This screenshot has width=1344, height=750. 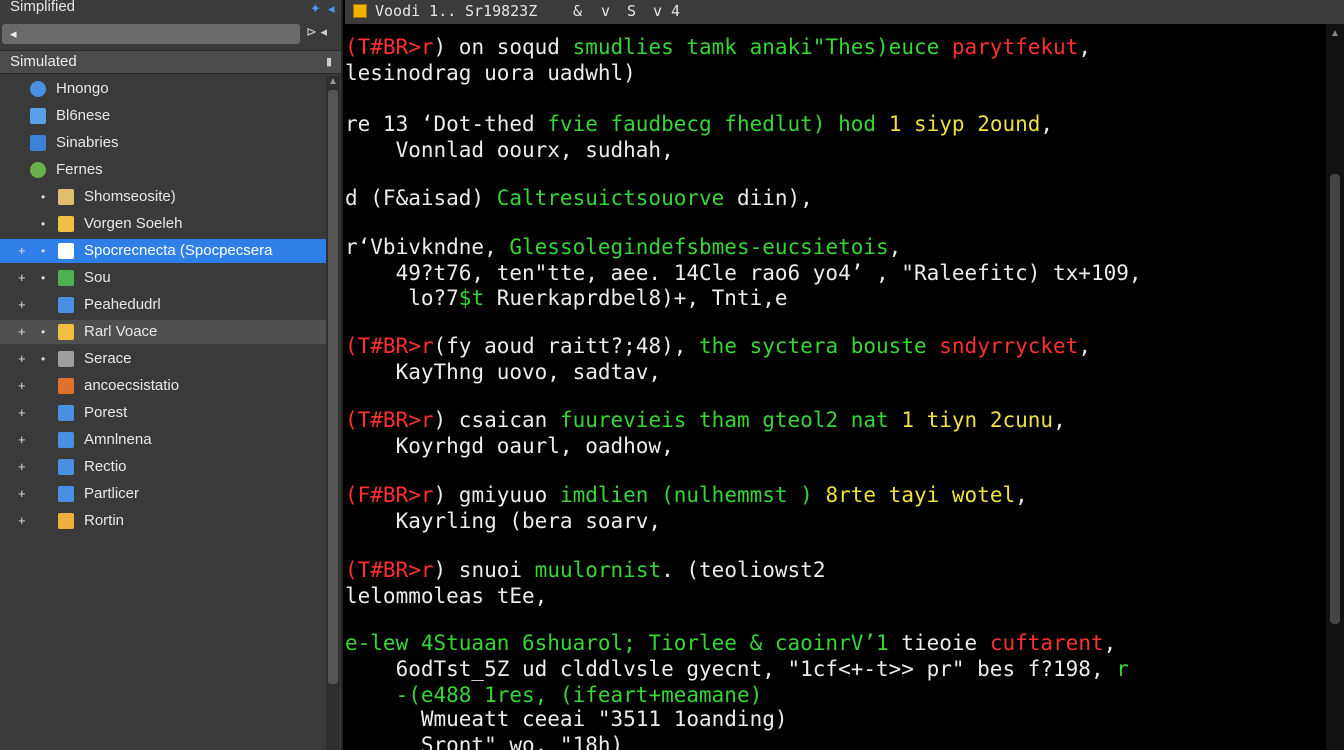 What do you see at coordinates (579, 198) in the screenshot?
I see `code-line: d (F&aisad) Caltresuictsouorve diin),` at bounding box center [579, 198].